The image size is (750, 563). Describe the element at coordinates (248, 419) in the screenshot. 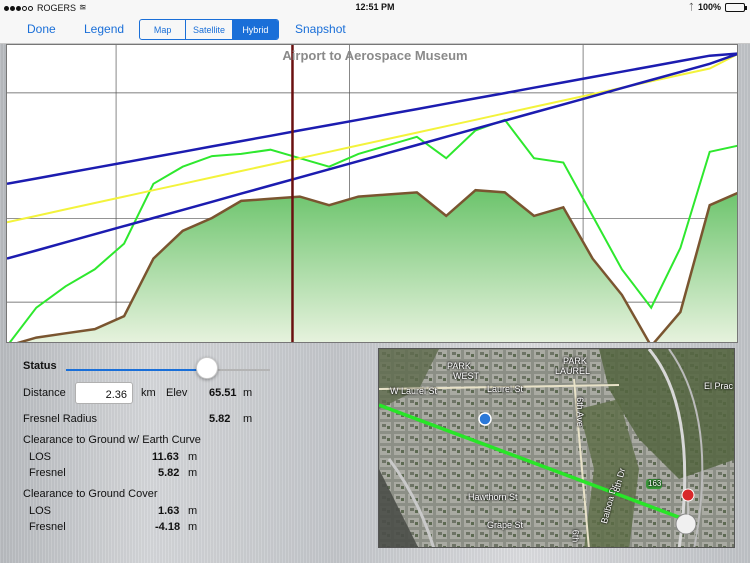

I see `fresnel-radius-unit: m` at that location.